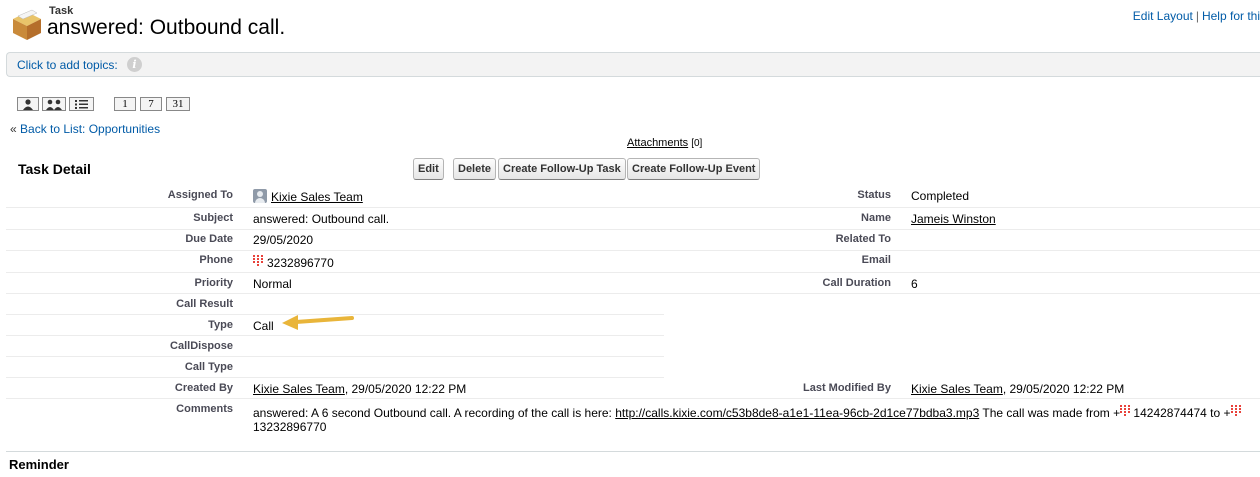 The image size is (1260, 477). What do you see at coordinates (957, 389) in the screenshot?
I see `last-modified-by-link: Kixie Sales Team` at bounding box center [957, 389].